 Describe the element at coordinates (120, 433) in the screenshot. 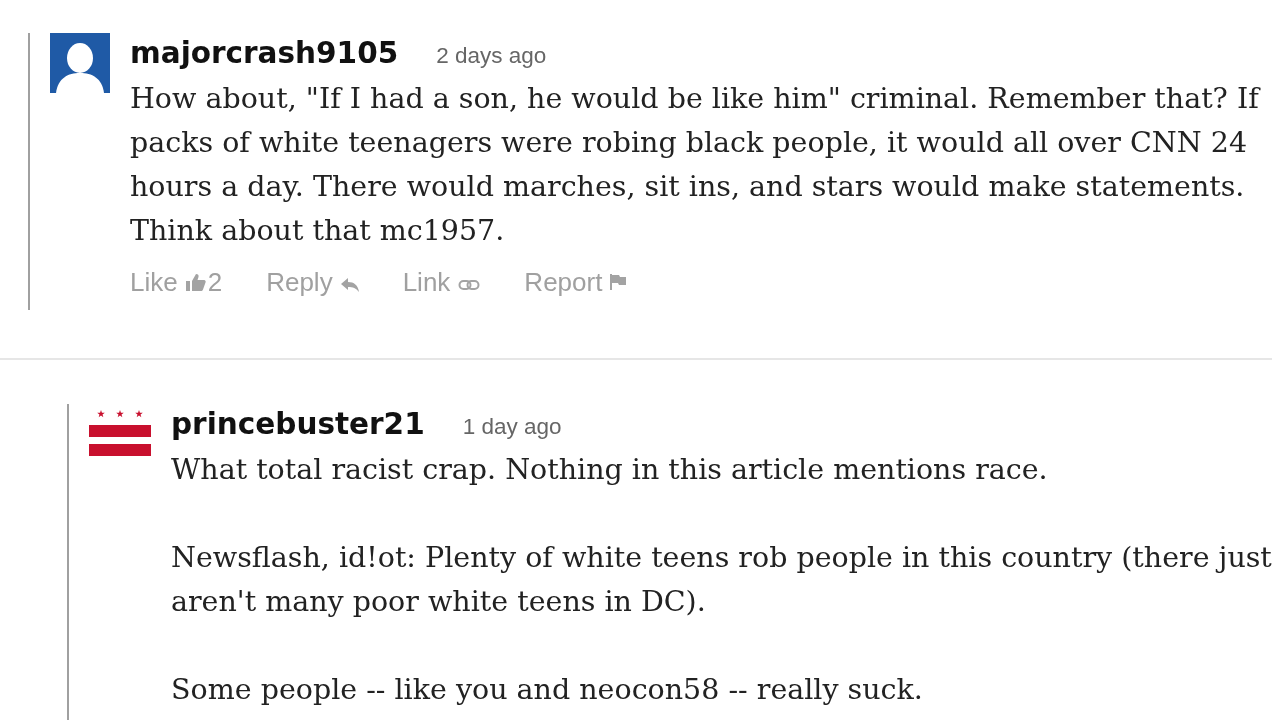

I see `flag-avatar-icon` at that location.